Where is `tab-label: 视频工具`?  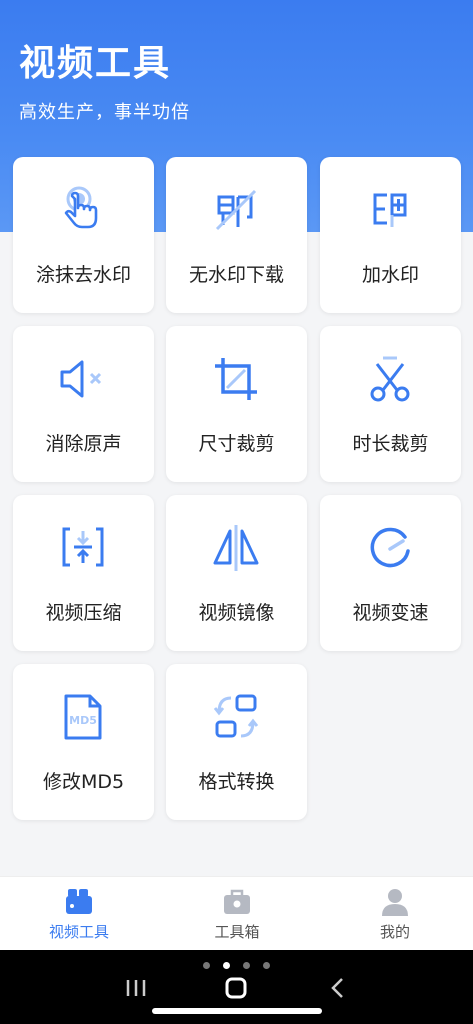 tab-label: 视频工具 is located at coordinates (78, 932).